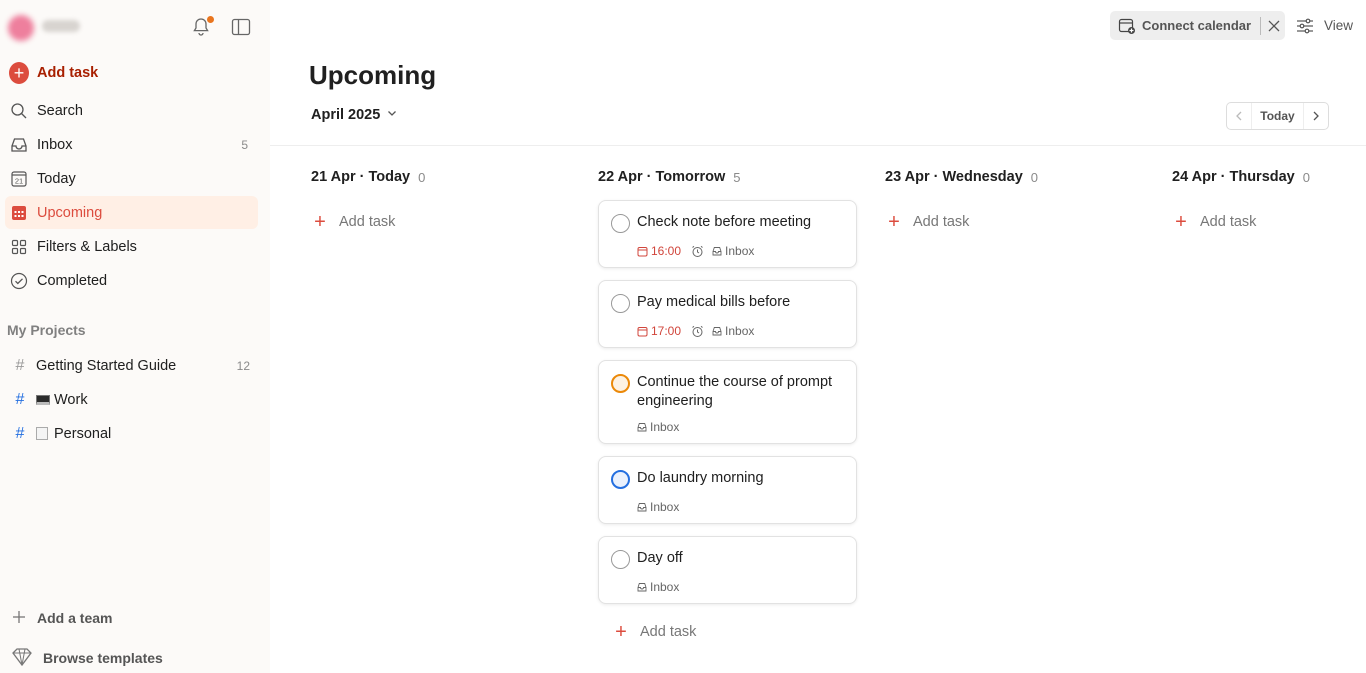 This screenshot has width=1366, height=673. I want to click on sidebar-item-filters: Filters & Labels, so click(131, 246).